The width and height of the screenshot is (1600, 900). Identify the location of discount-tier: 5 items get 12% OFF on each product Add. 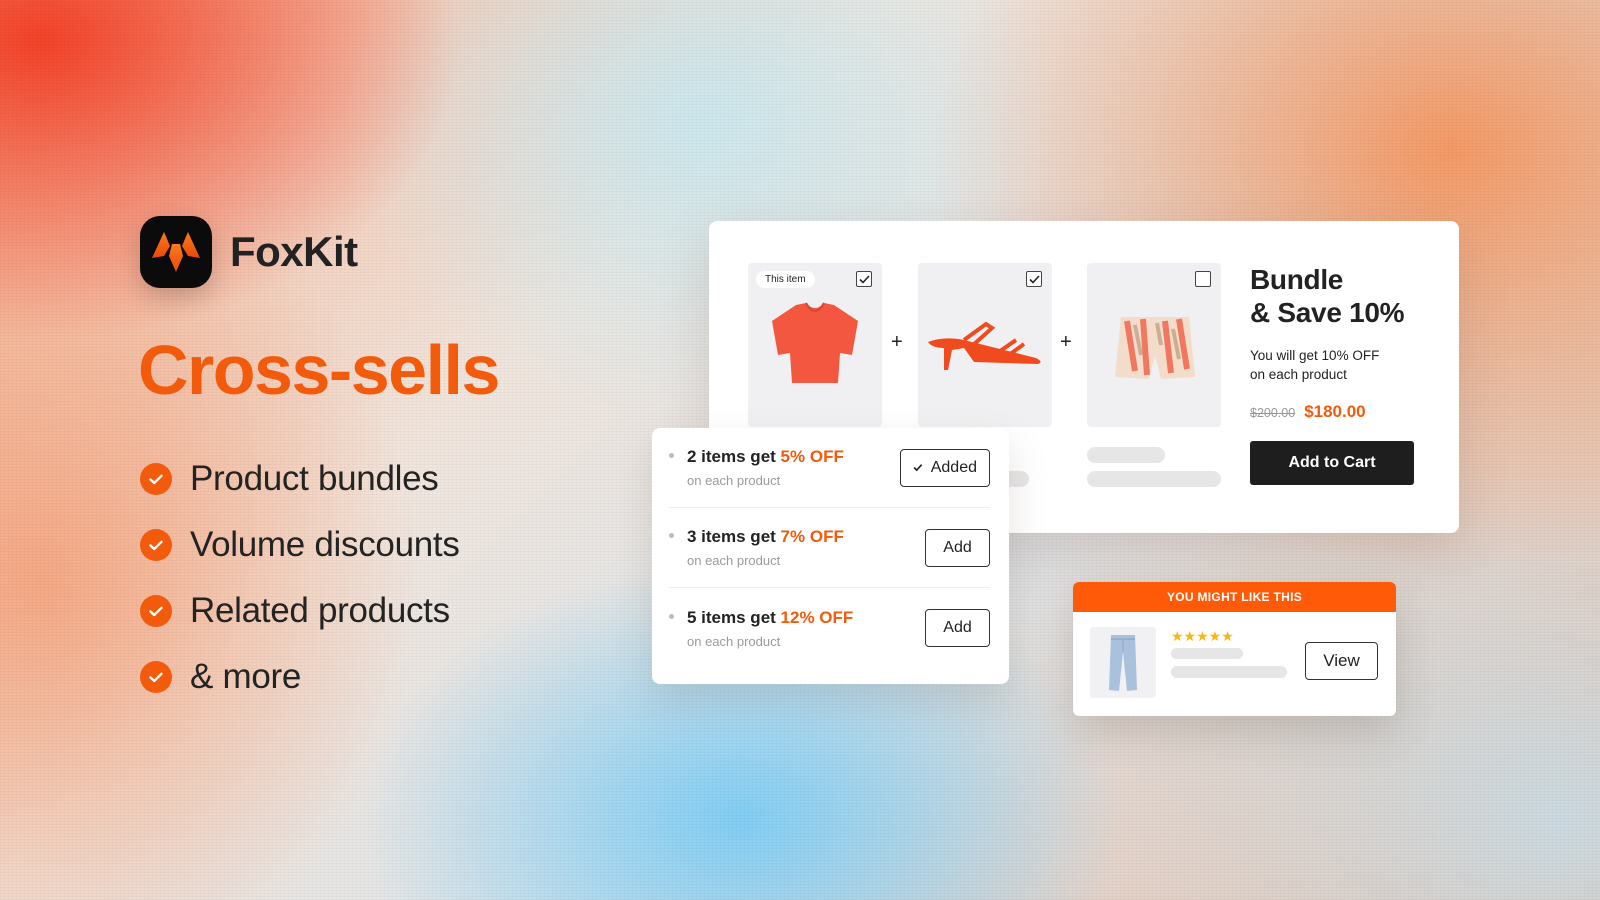
(829, 628).